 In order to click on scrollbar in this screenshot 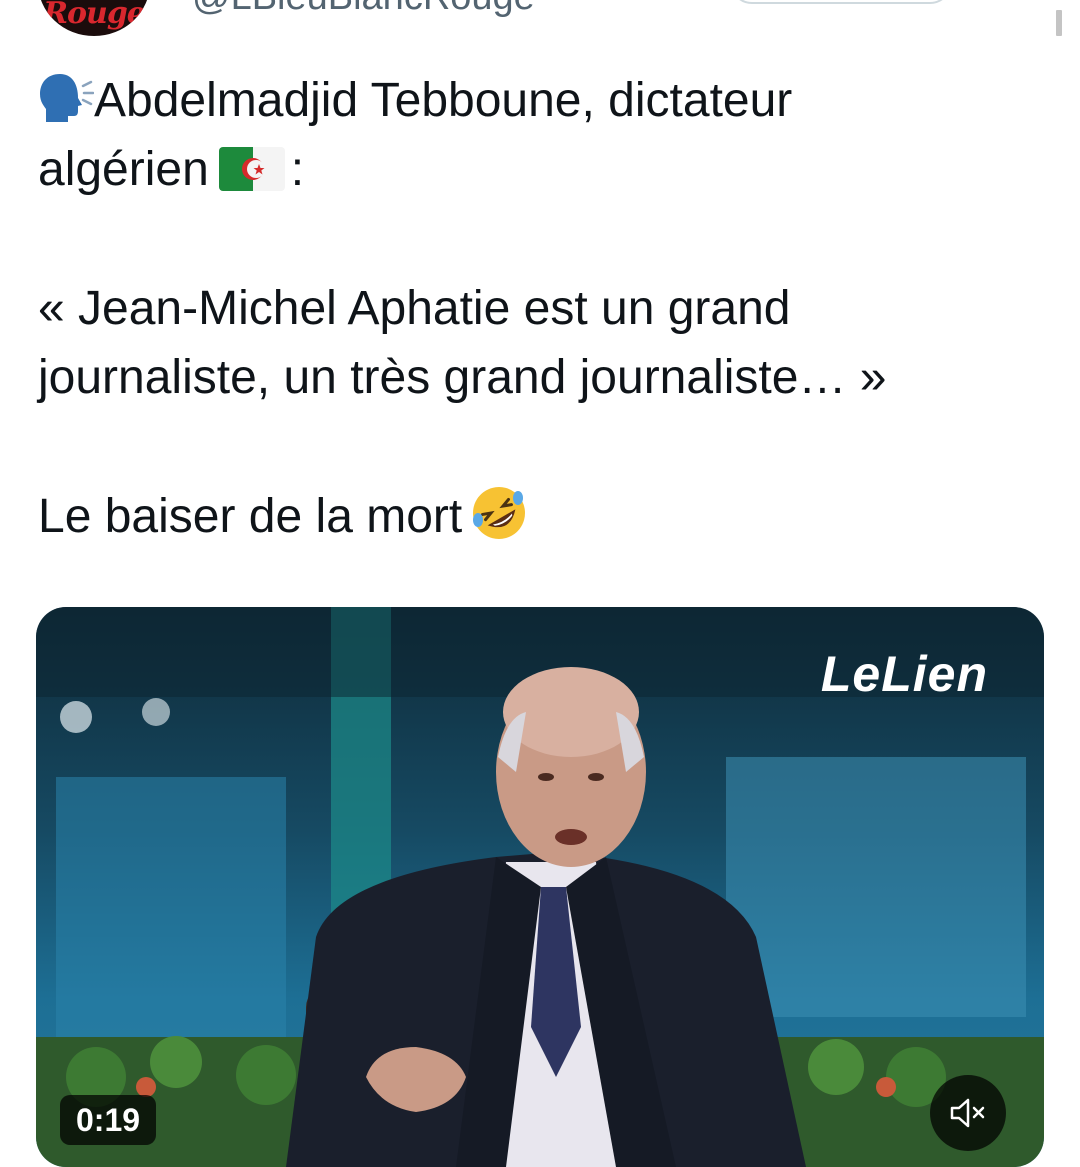, I will do `click(1061, 23)`.